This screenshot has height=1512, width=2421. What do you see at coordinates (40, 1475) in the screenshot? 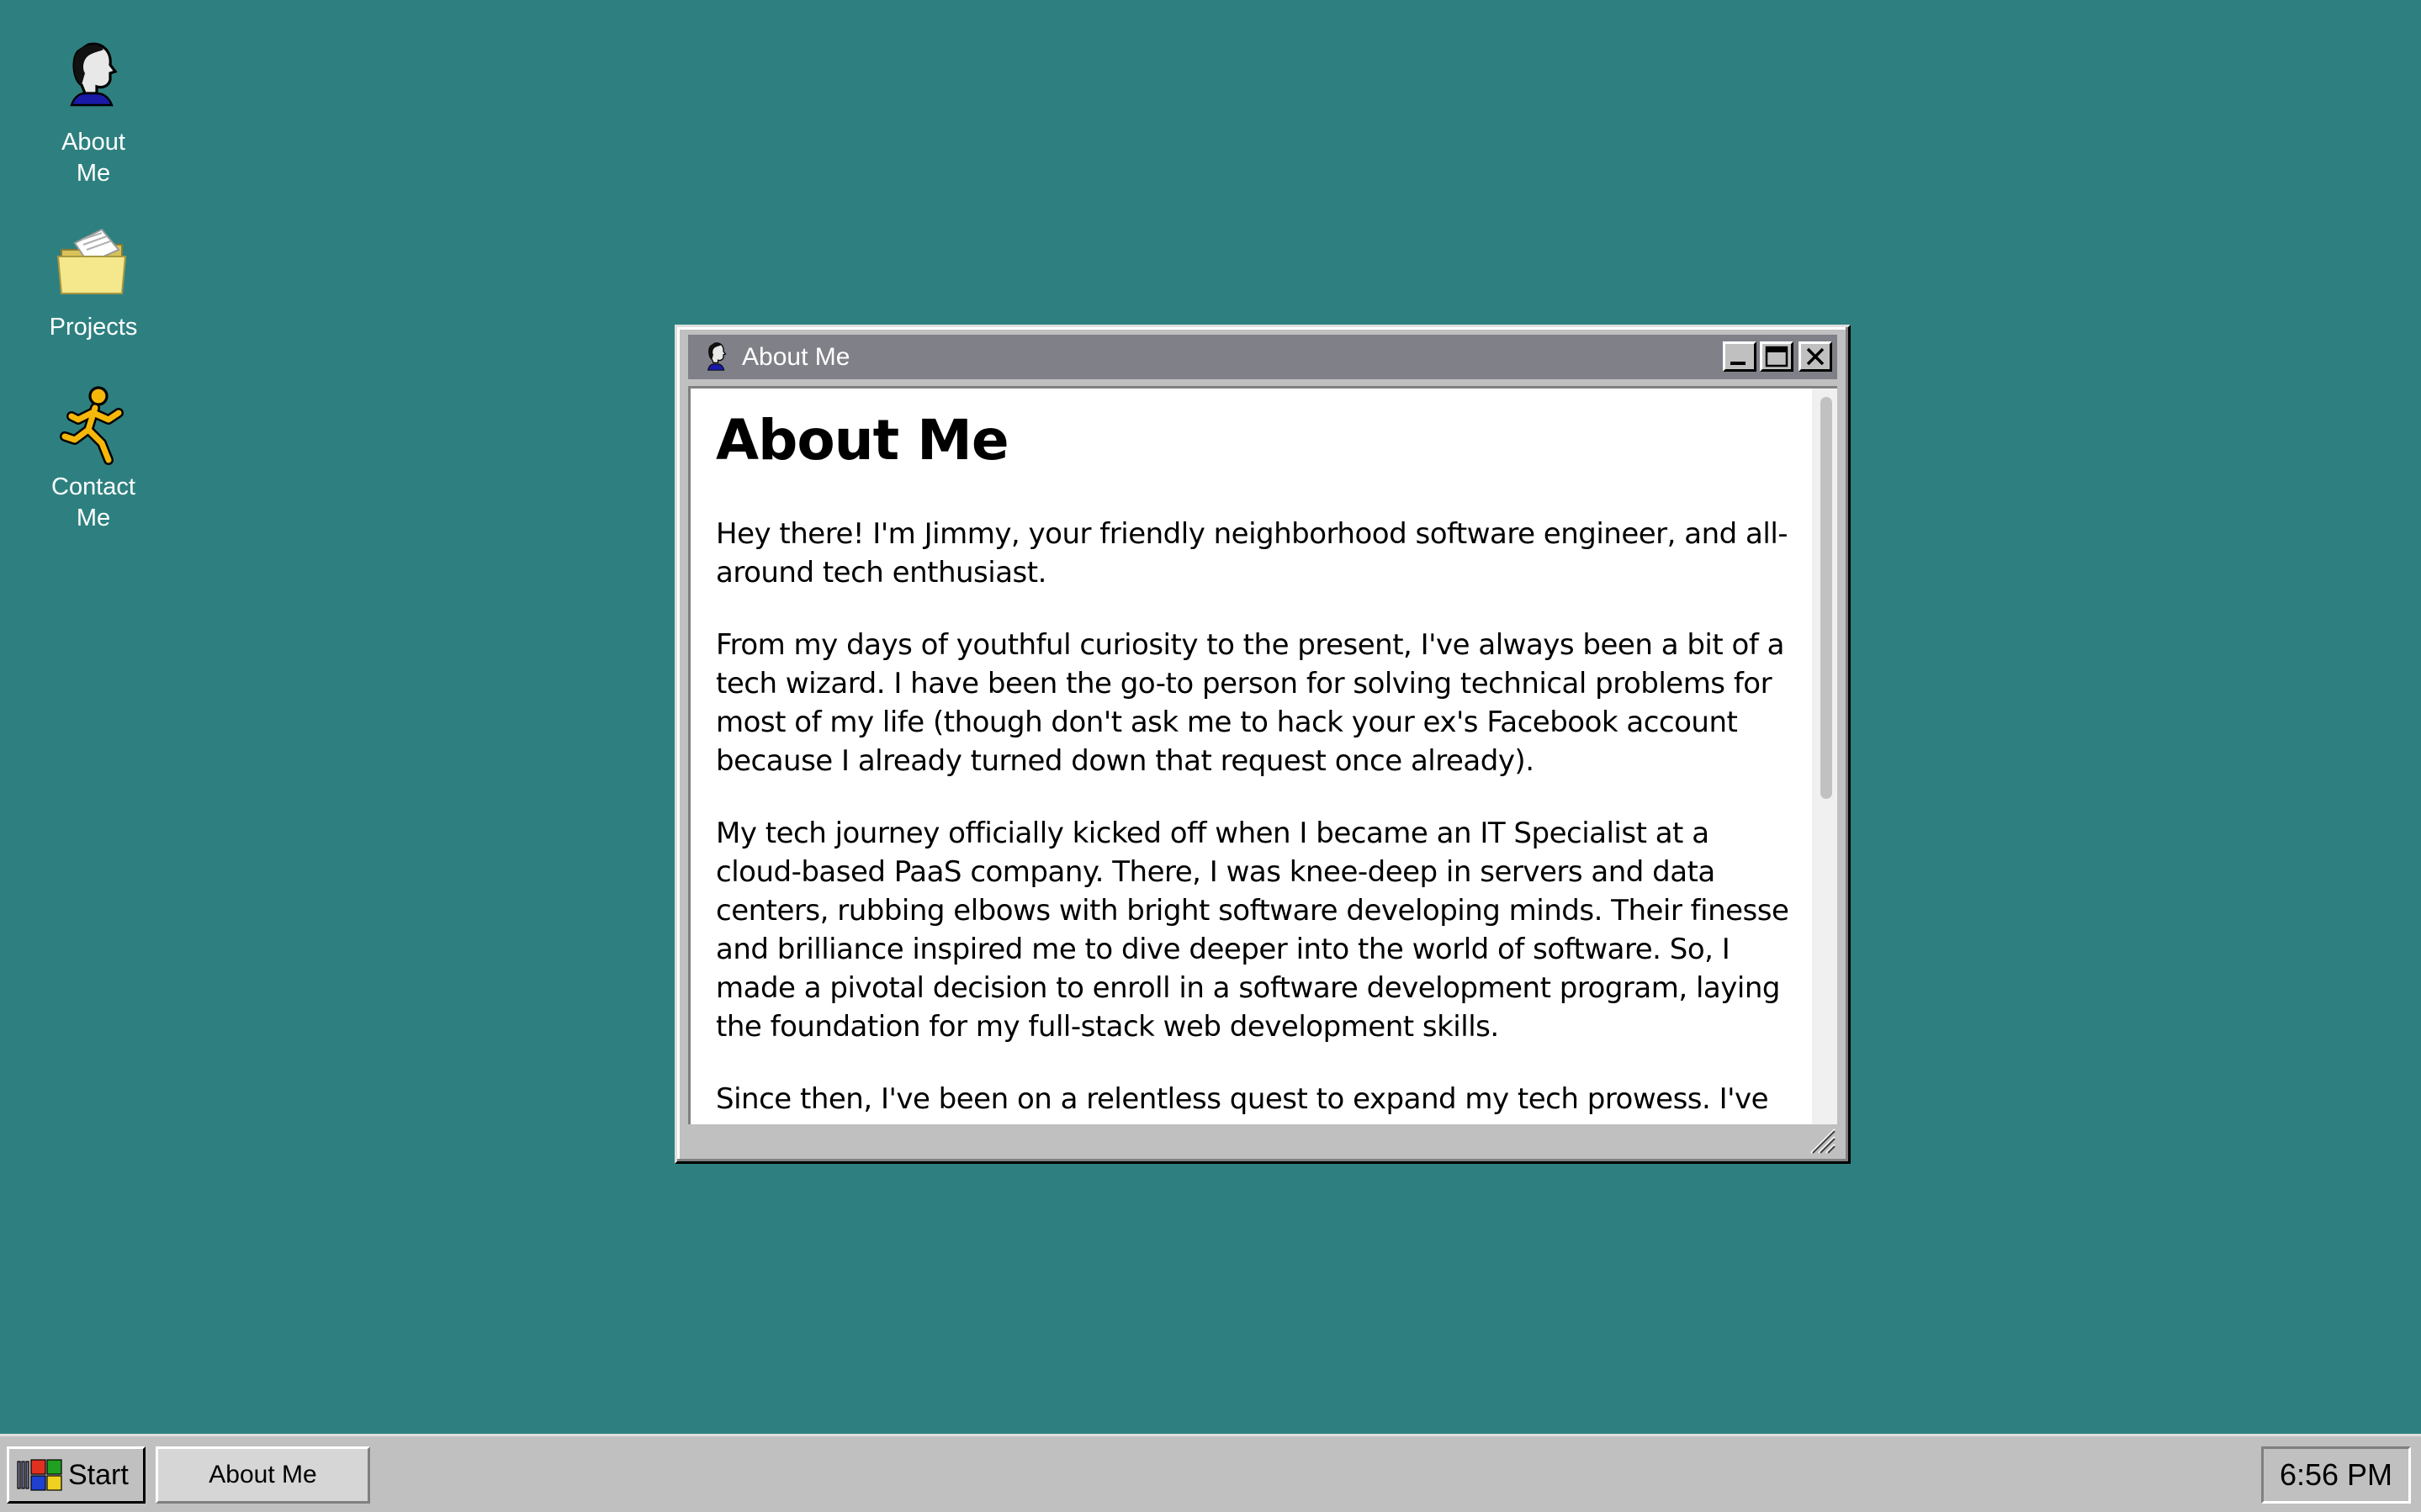
I see `windows-logo-icon` at bounding box center [40, 1475].